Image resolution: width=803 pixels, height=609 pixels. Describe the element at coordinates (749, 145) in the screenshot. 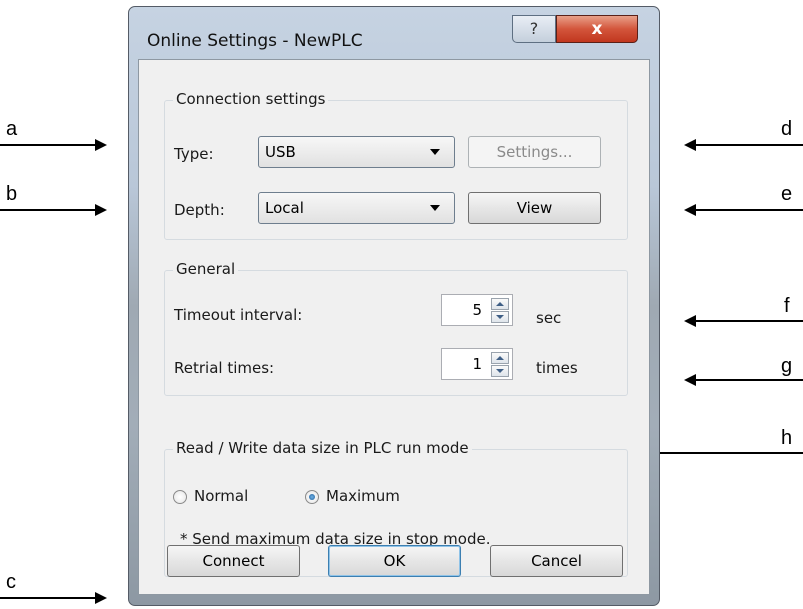

I see `callout-line-d` at that location.